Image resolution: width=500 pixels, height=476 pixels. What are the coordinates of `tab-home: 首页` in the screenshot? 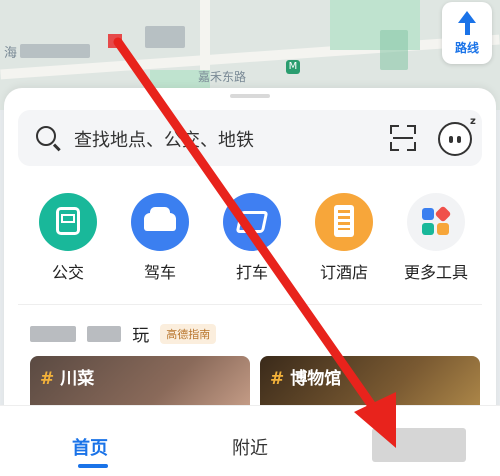 It's located at (90, 447).